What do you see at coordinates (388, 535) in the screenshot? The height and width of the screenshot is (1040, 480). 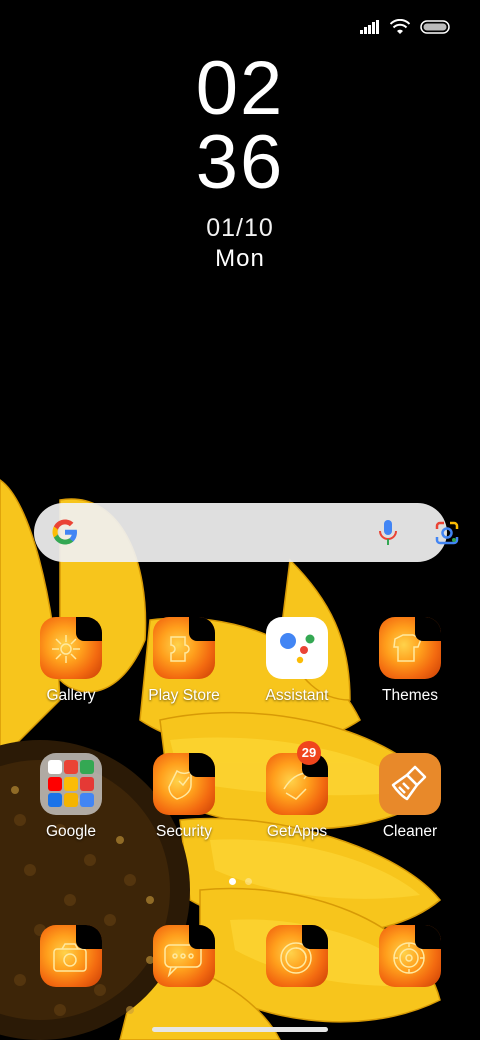 I see `mic-icon` at bounding box center [388, 535].